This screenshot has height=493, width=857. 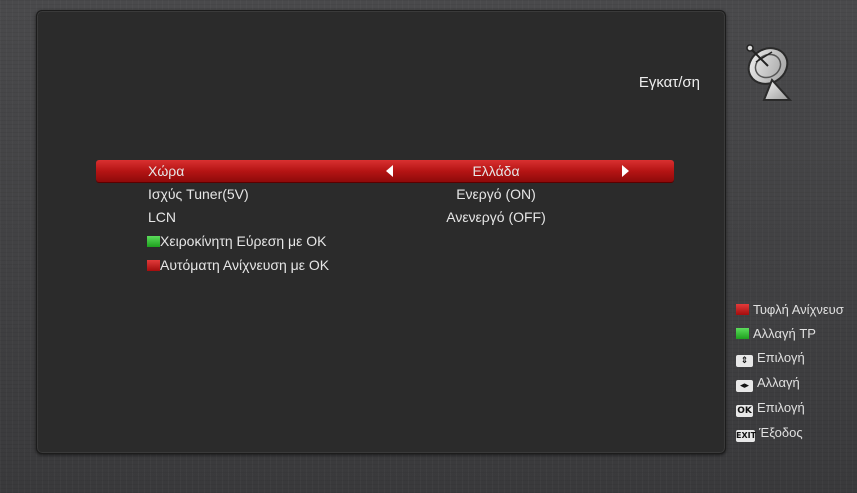 What do you see at coordinates (496, 194) in the screenshot?
I see `tuner-power-value: Ενεργό (ON)` at bounding box center [496, 194].